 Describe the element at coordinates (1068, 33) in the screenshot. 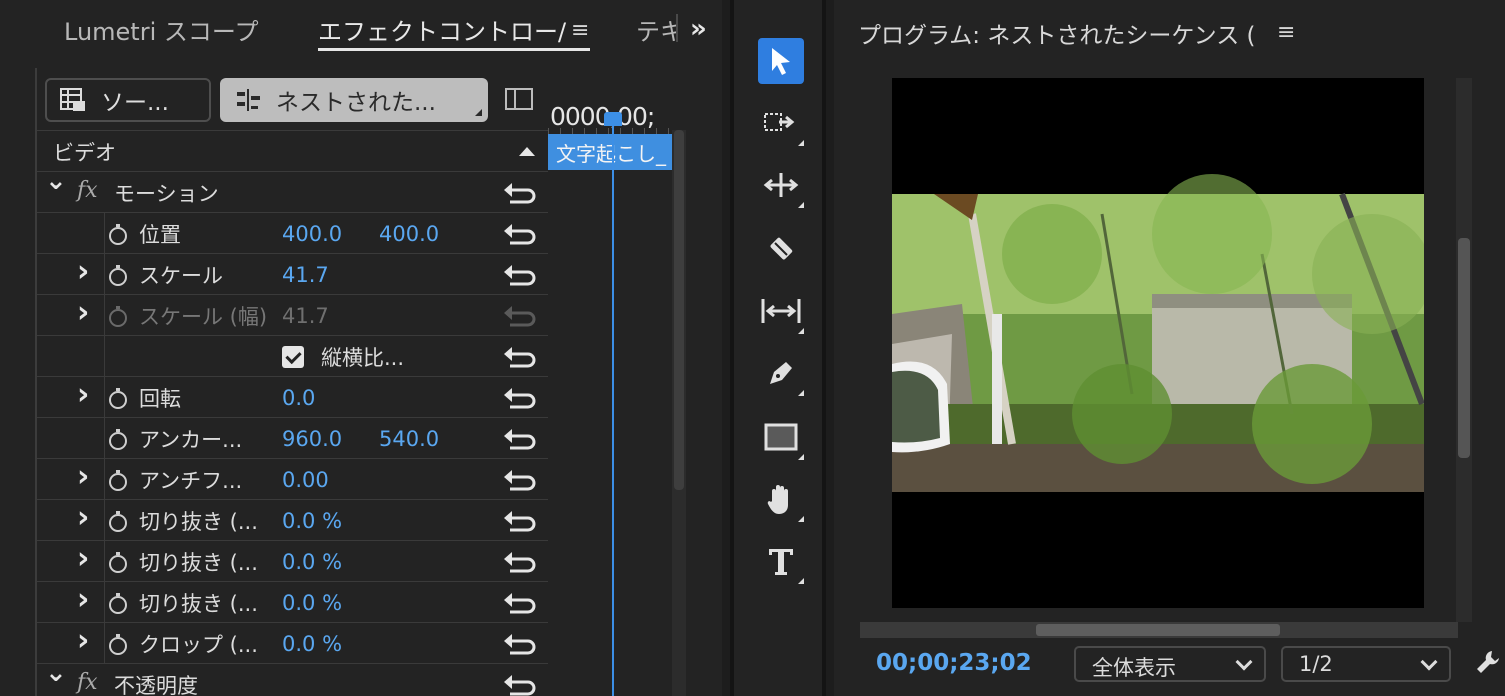

I see `program-monitor-title: プログラム: ネストされたシーケンス (` at that location.